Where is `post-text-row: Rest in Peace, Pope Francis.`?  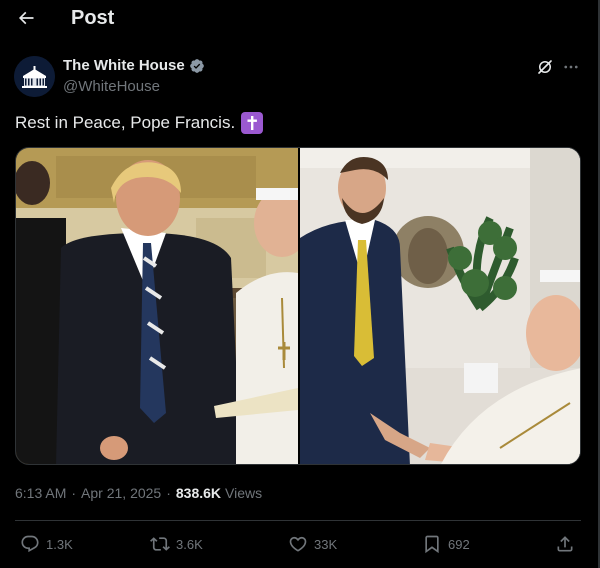
post-text-row: Rest in Peace, Pope Francis. is located at coordinates (139, 123).